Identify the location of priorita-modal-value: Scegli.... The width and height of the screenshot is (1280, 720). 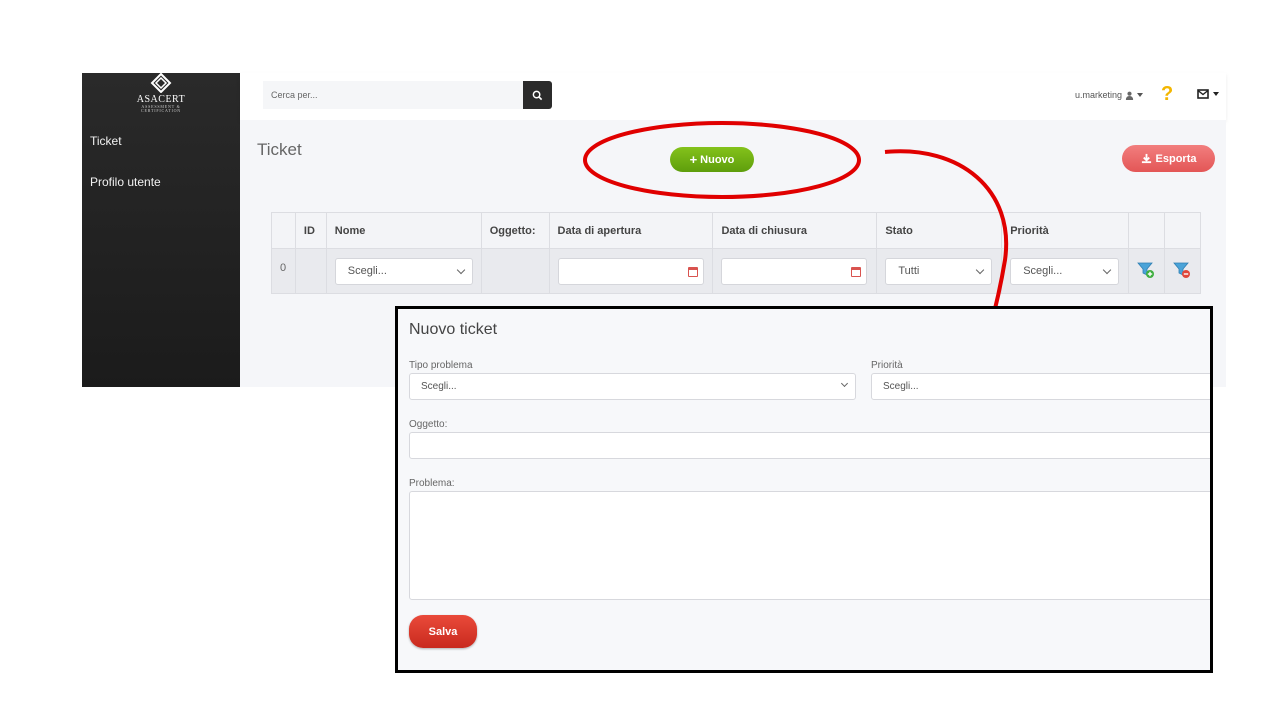
(901, 386).